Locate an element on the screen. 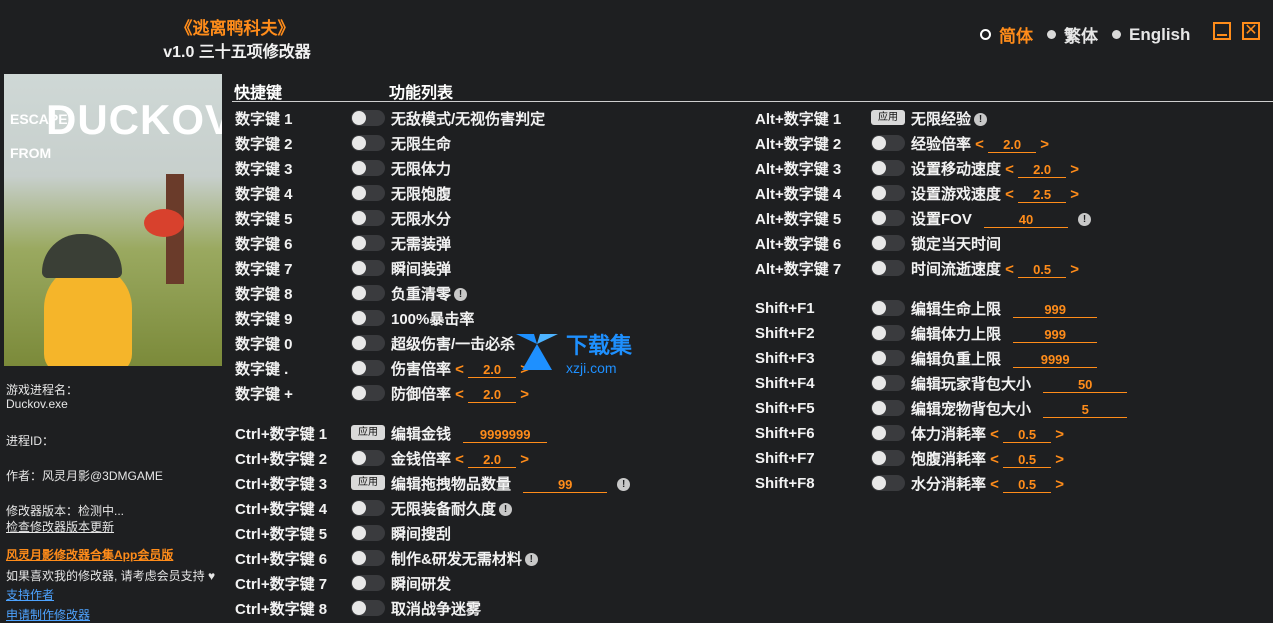 The width and height of the screenshot is (1273, 623). feature-label: 无限经验! is located at coordinates (949, 118).